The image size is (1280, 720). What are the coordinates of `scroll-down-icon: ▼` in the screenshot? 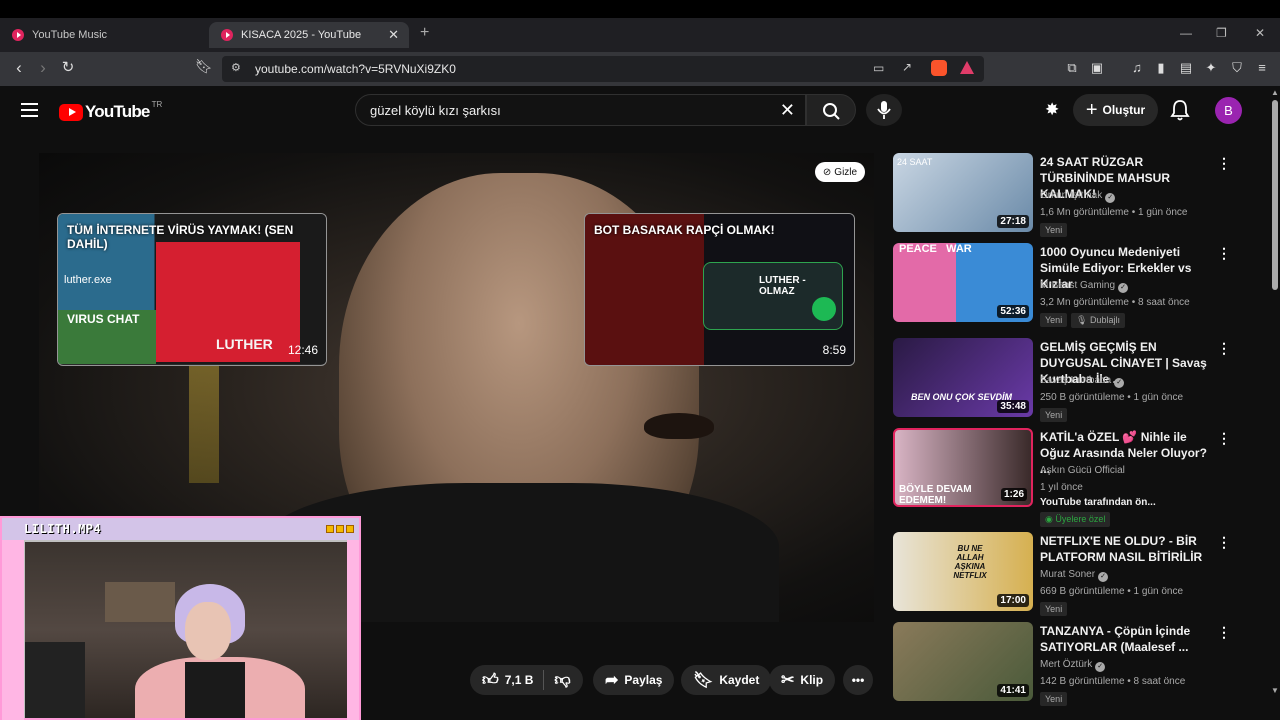 It's located at (1275, 690).